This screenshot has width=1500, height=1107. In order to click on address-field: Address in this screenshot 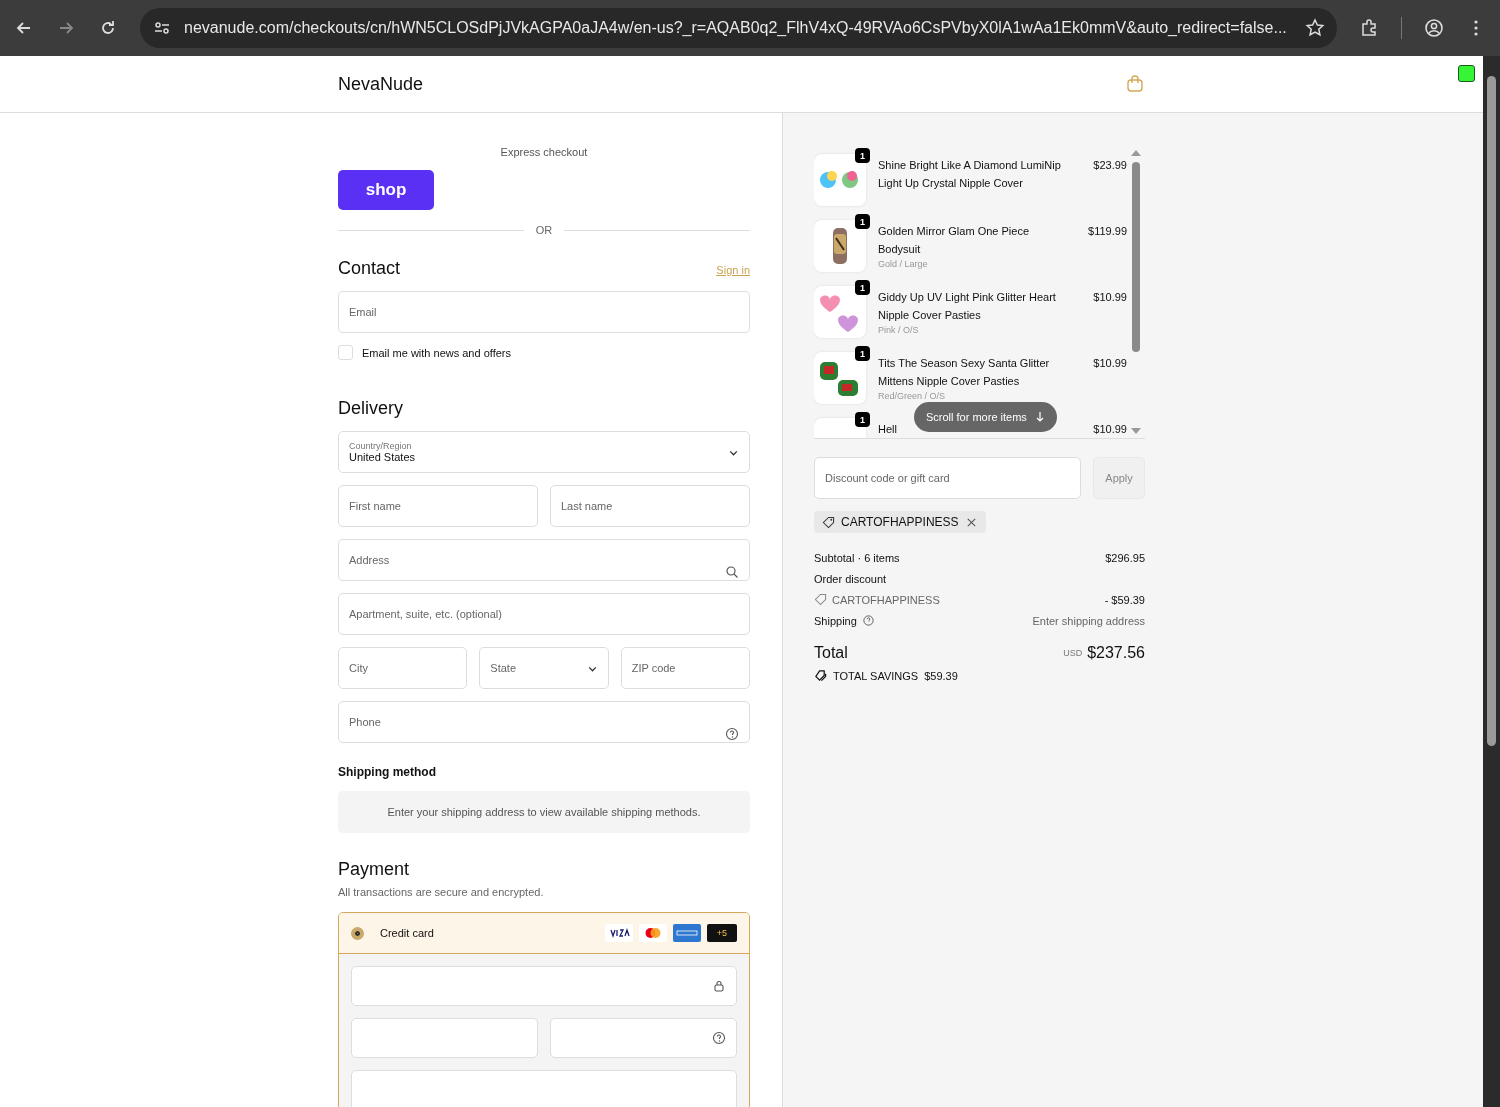, I will do `click(544, 560)`.